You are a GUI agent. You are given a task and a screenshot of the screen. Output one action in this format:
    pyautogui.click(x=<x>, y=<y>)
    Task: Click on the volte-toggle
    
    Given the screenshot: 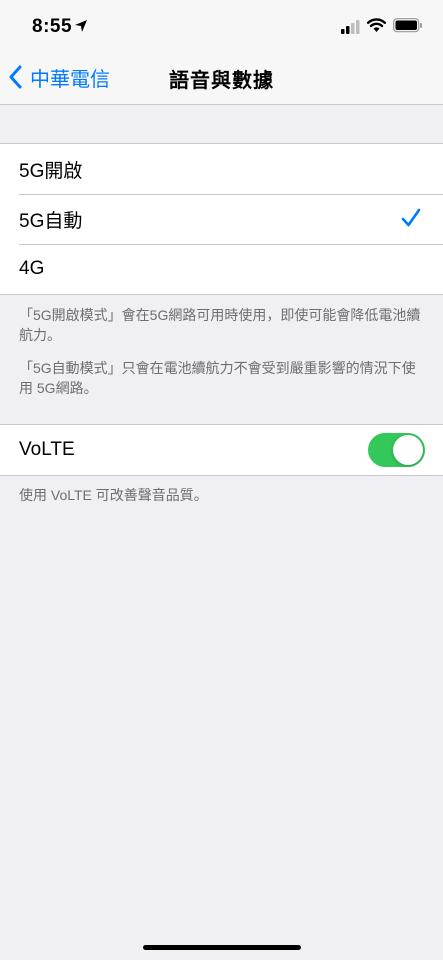 What is the action you would take?
    pyautogui.click(x=396, y=450)
    